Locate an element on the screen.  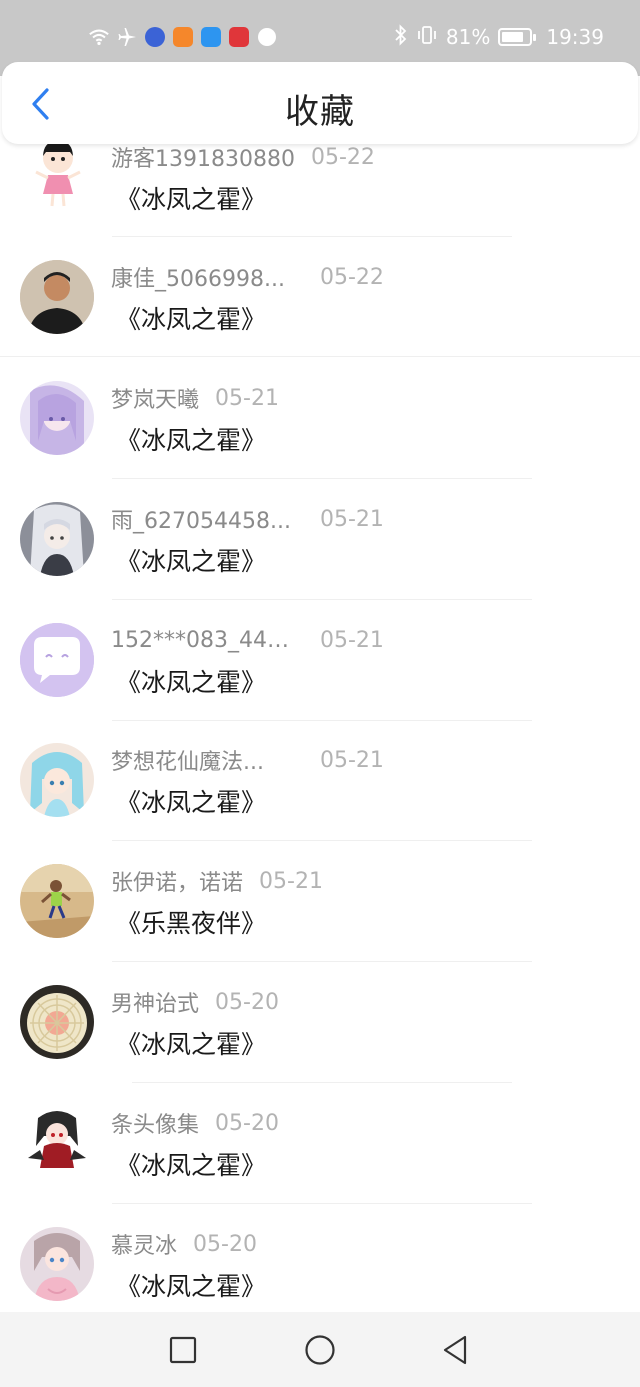
list-item: 康佳_5066998... 05-22 《冰凤之霍》 is located at coordinates (320, 298).